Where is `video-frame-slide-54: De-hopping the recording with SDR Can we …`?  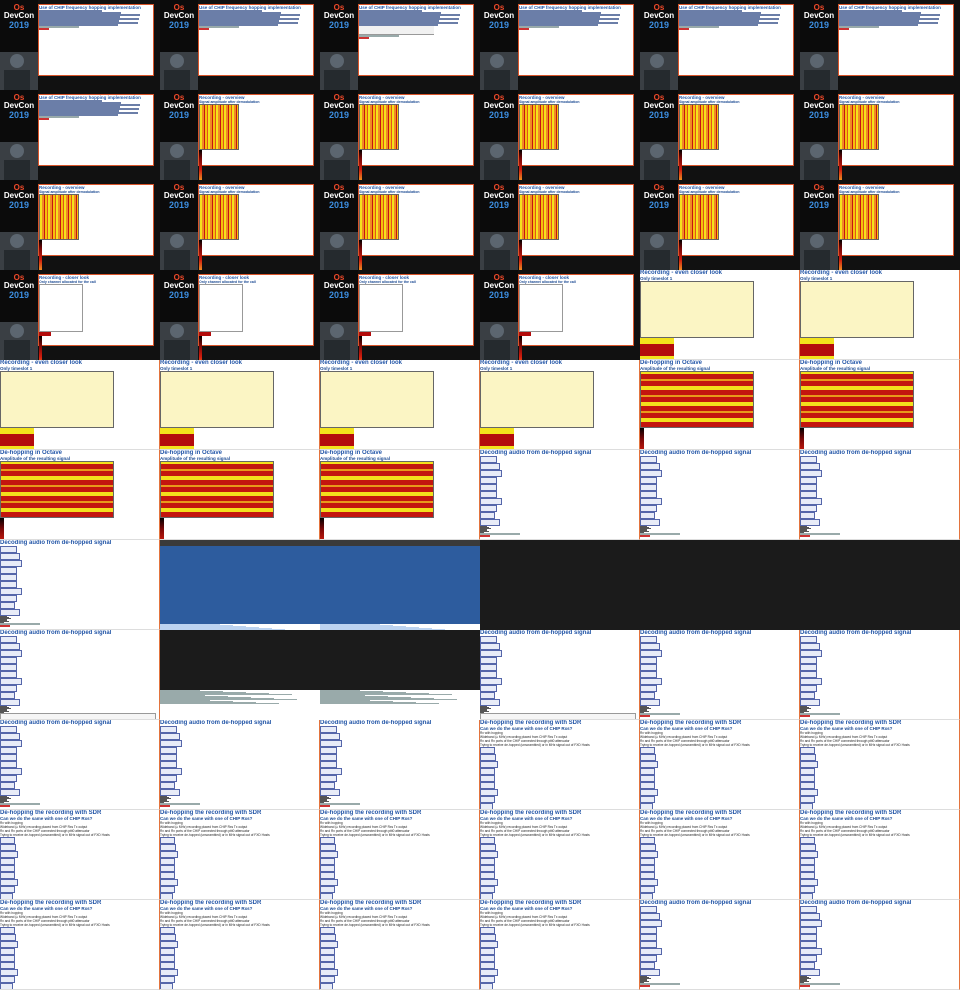 video-frame-slide-54: De-hopping the recording with SDR Can we … is located at coordinates (880, 765).